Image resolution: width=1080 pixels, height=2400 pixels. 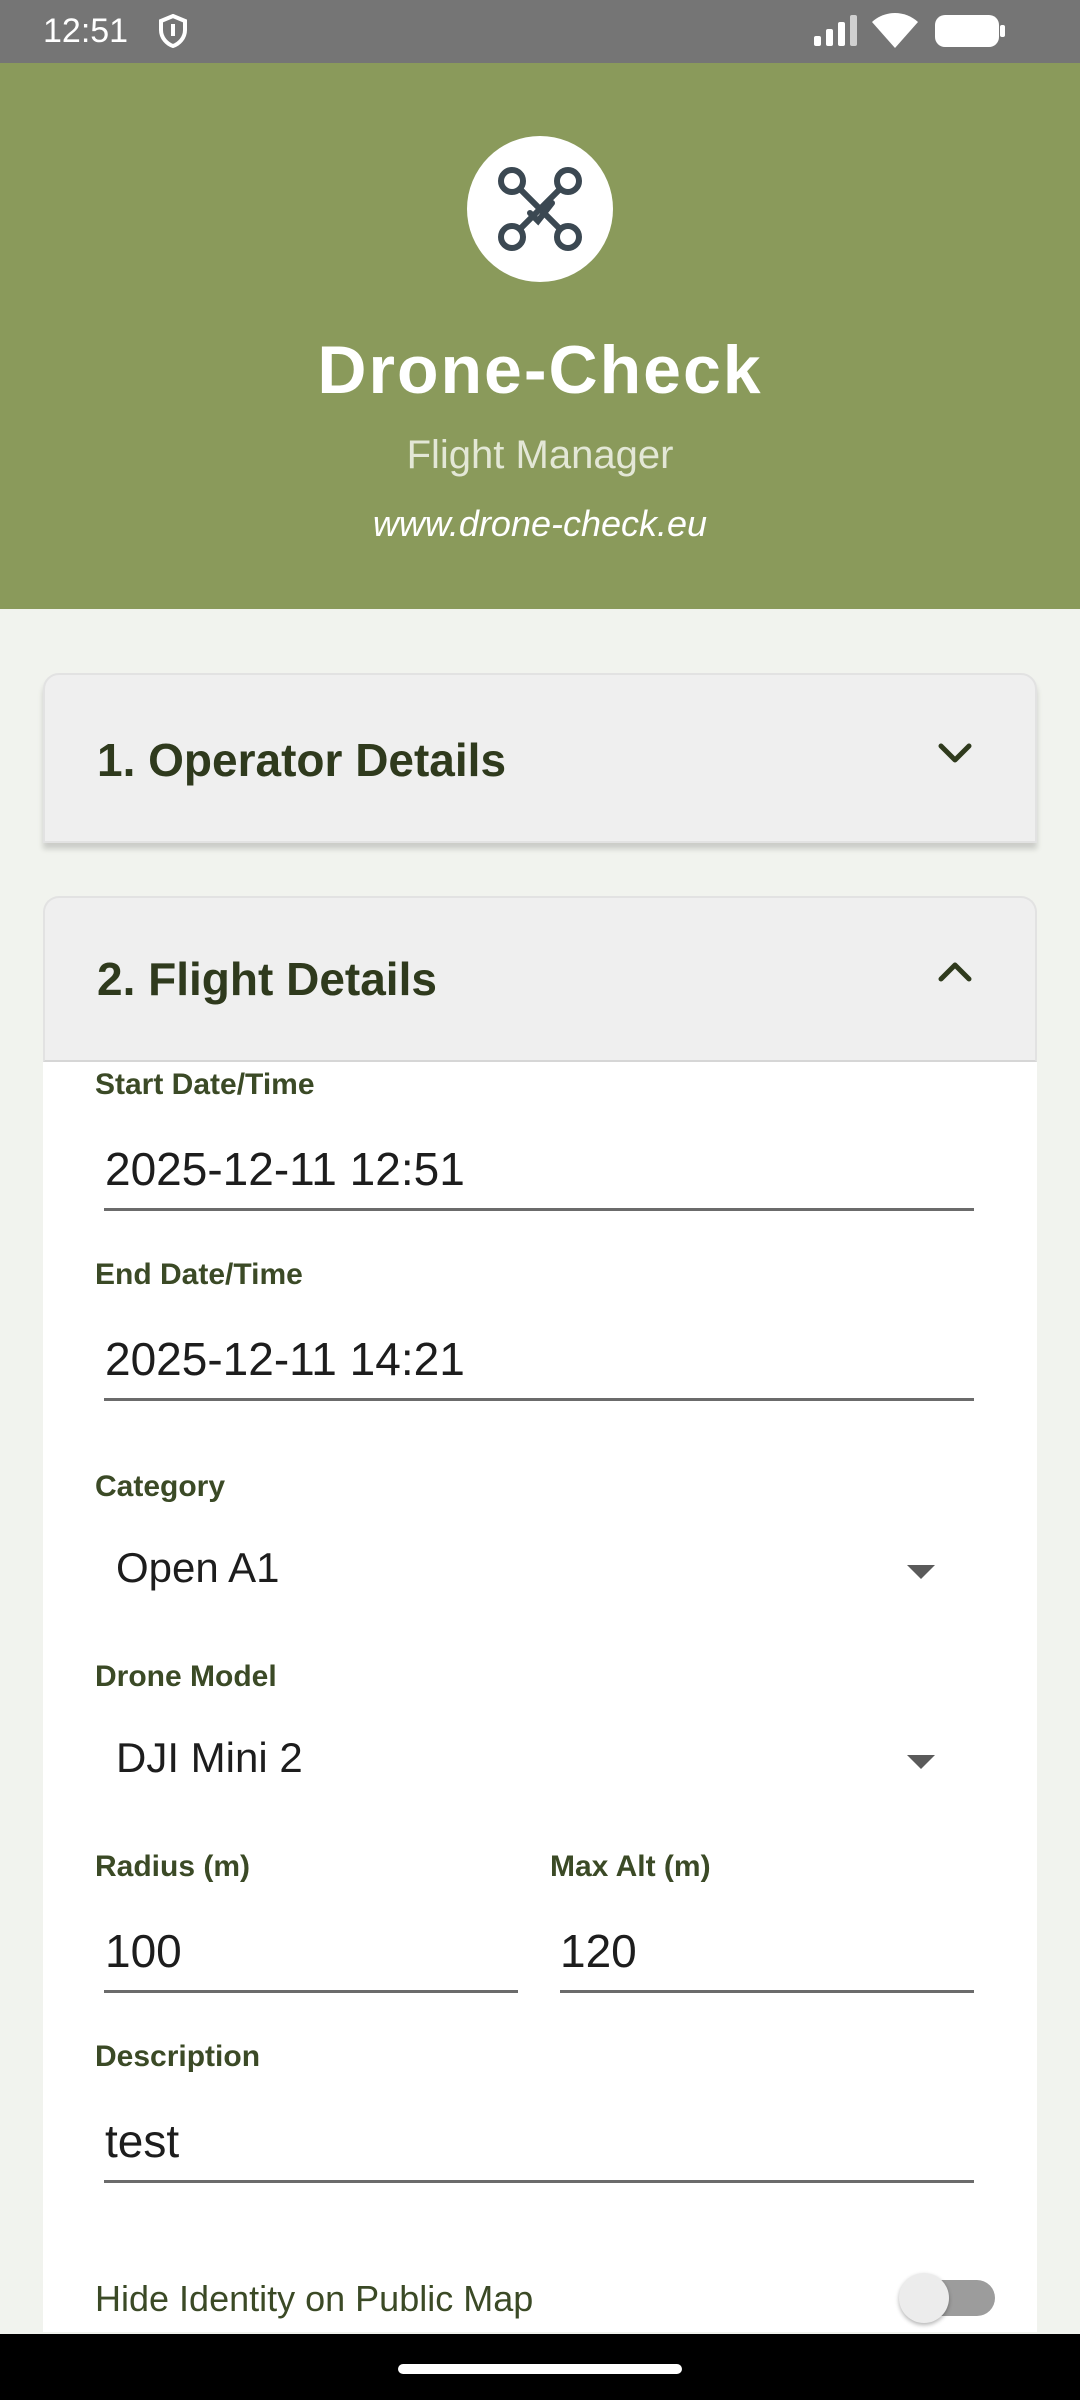 I want to click on drone-icon, so click(x=540, y=209).